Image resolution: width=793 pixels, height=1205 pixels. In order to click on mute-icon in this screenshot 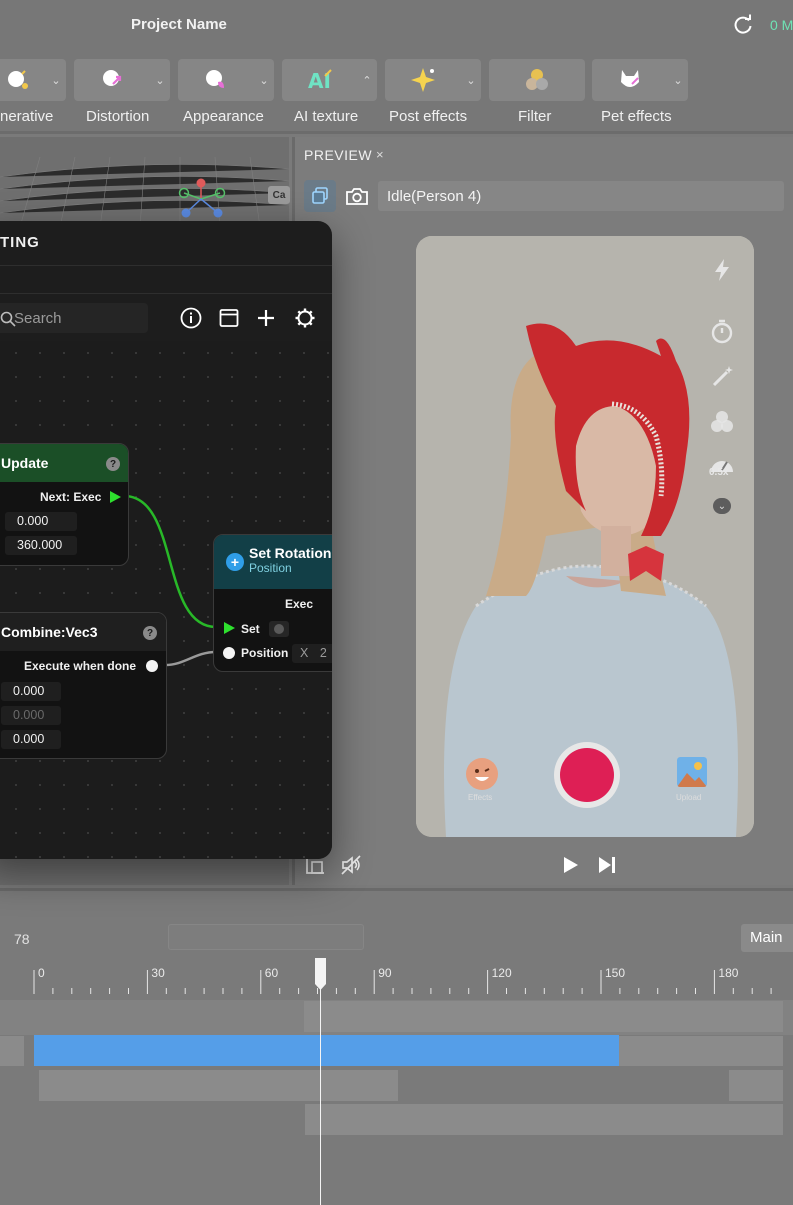, I will do `click(352, 865)`.